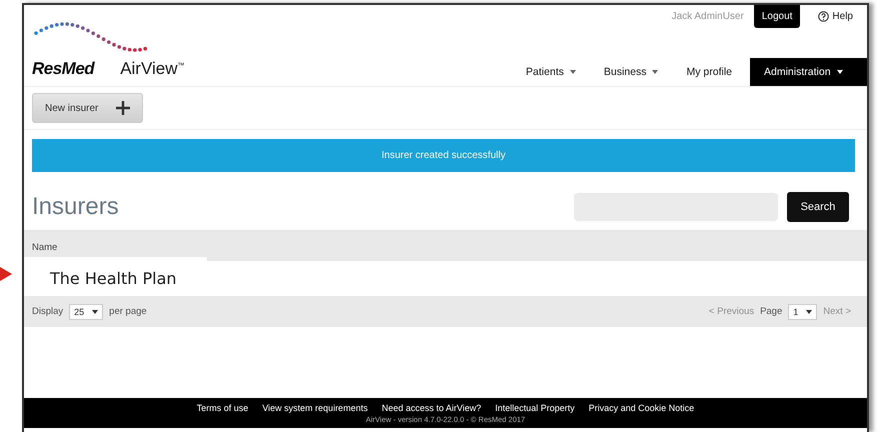  I want to click on page-select: 1, so click(803, 312).